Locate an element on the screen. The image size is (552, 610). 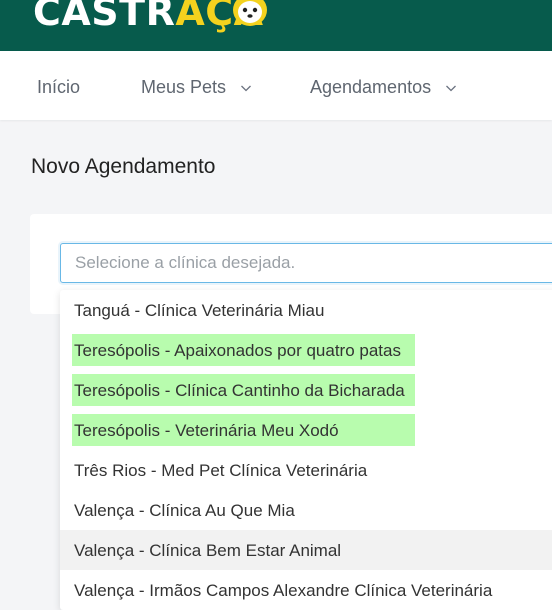
clinic-option: Valença - Clínica Au Que Mia is located at coordinates (306, 510).